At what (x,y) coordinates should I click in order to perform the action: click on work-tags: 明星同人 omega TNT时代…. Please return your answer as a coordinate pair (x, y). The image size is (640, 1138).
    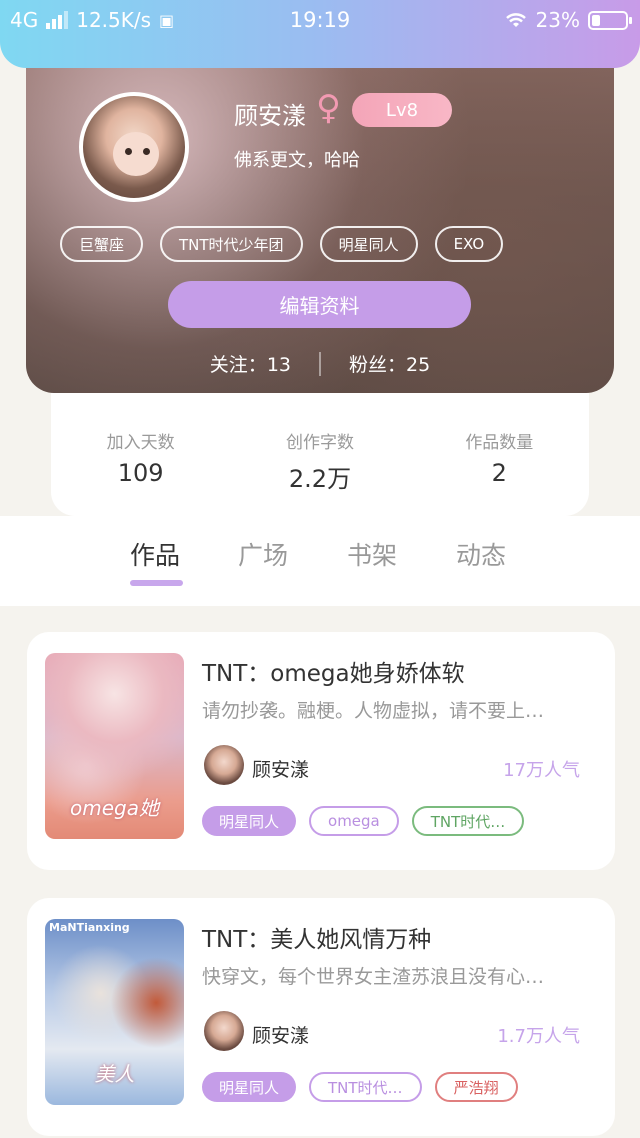
    Looking at the image, I should click on (363, 821).